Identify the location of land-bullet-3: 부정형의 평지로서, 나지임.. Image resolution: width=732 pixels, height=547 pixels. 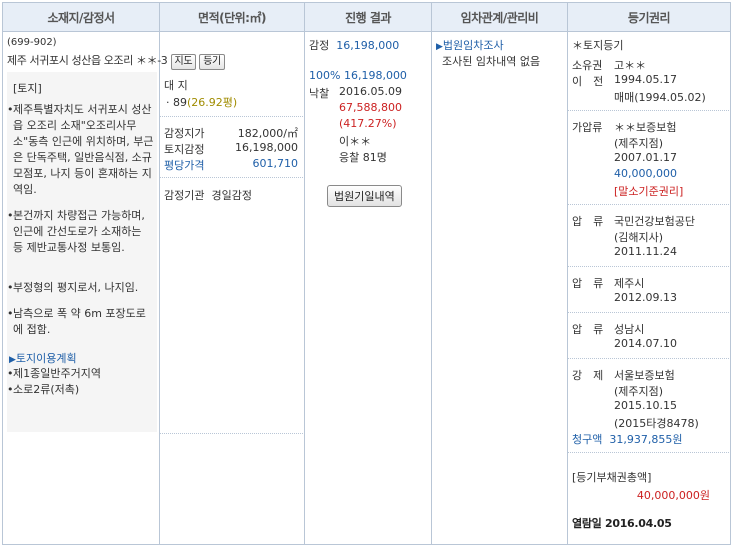
(81, 288).